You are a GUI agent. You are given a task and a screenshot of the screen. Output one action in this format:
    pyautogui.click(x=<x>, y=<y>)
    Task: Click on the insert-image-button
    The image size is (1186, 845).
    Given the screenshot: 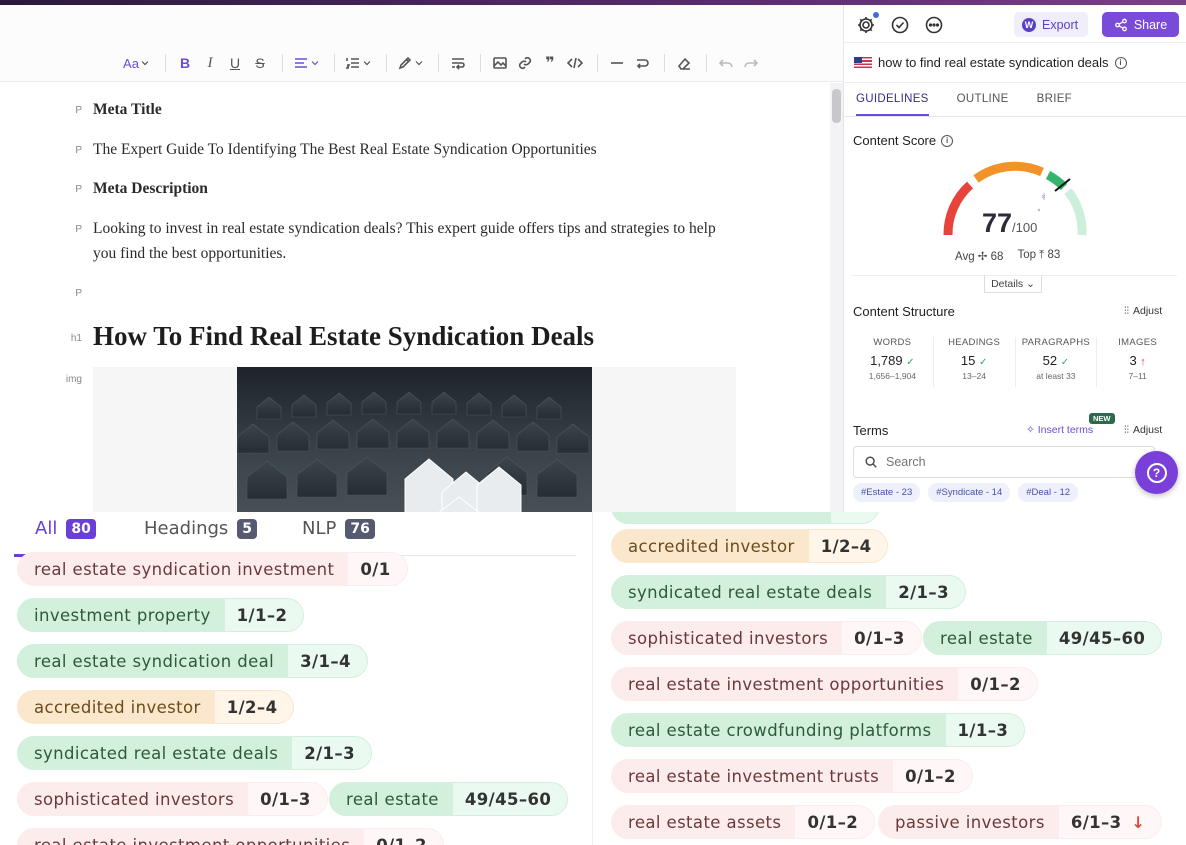 What is the action you would take?
    pyautogui.click(x=500, y=63)
    